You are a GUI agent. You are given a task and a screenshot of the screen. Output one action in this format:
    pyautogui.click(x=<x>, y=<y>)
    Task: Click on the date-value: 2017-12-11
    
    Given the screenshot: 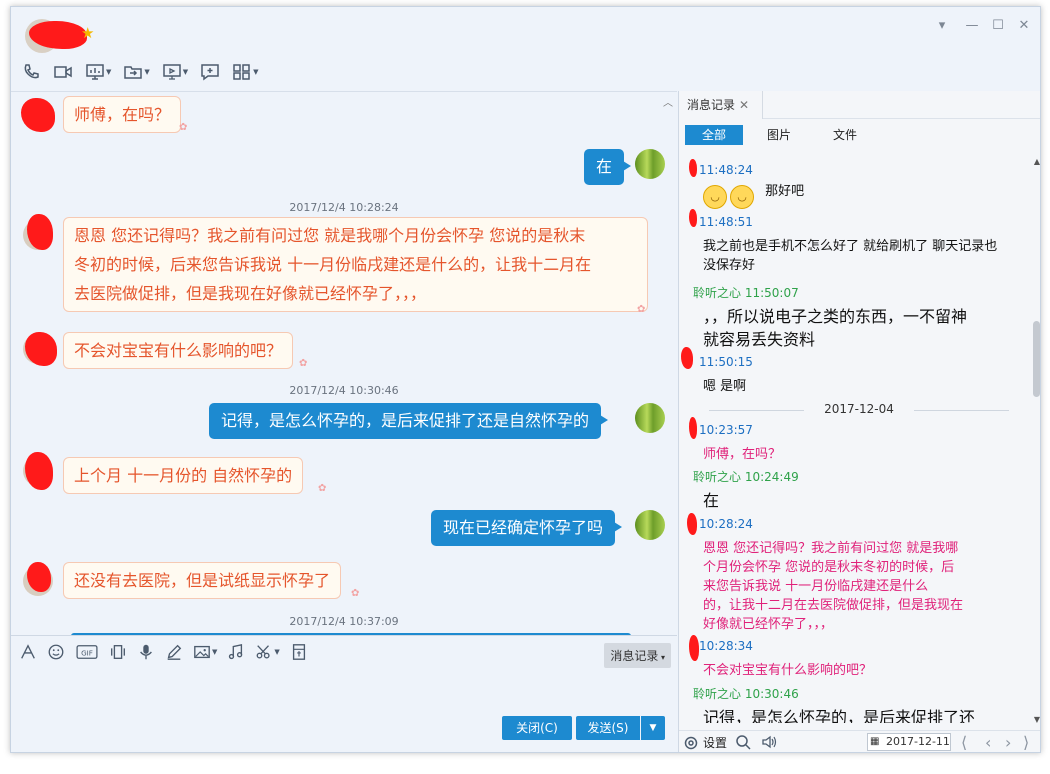 What is the action you would take?
    pyautogui.click(x=918, y=741)
    